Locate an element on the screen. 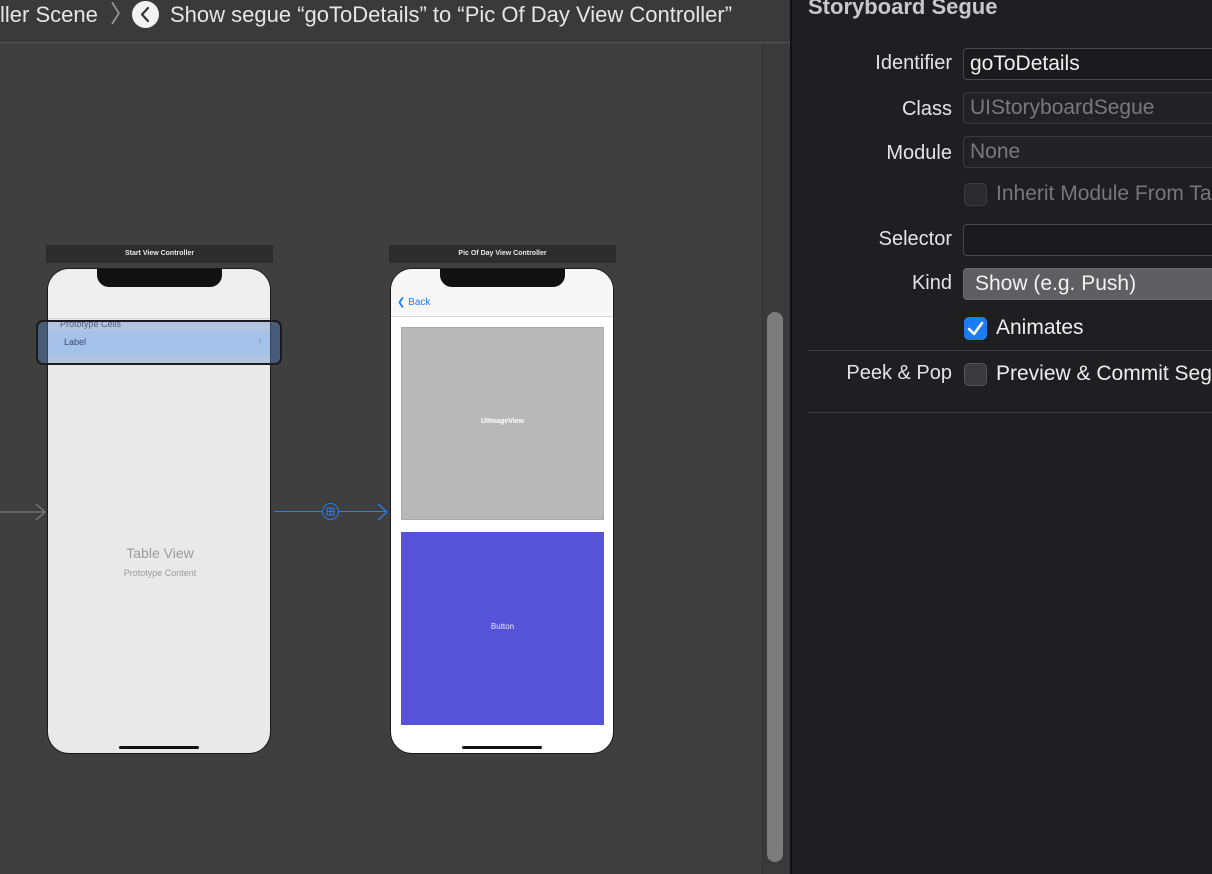 Image resolution: width=1212 pixels, height=874 pixels. button-view: Button is located at coordinates (502, 628).